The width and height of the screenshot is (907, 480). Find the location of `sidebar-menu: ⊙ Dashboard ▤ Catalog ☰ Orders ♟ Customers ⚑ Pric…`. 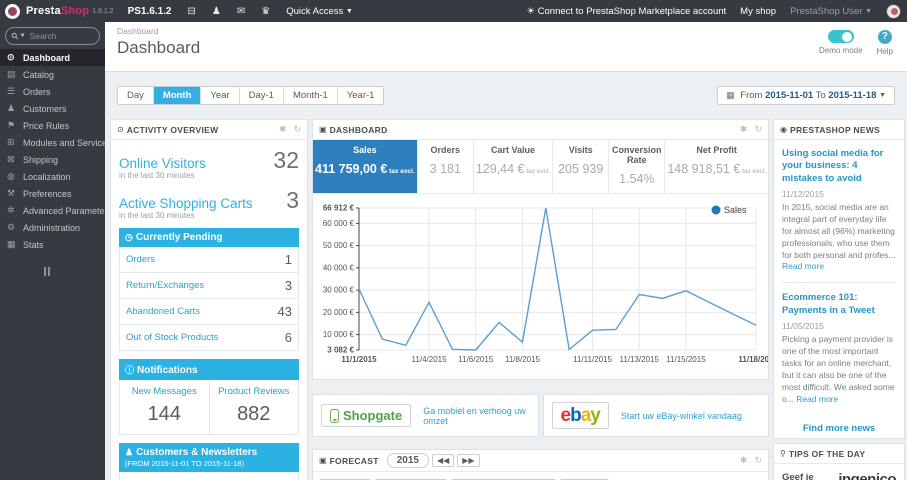

sidebar-menu: ⊙ Dashboard ▤ Catalog ☰ Orders ♟ Customers ⚑ Pric… is located at coordinates (52, 151).